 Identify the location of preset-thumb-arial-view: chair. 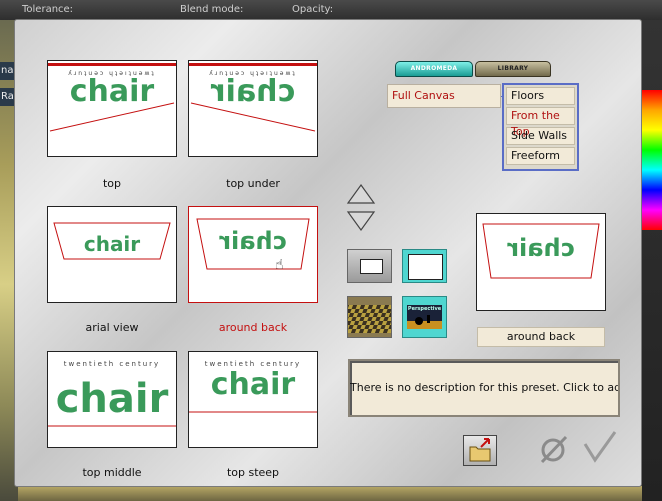
(112, 254).